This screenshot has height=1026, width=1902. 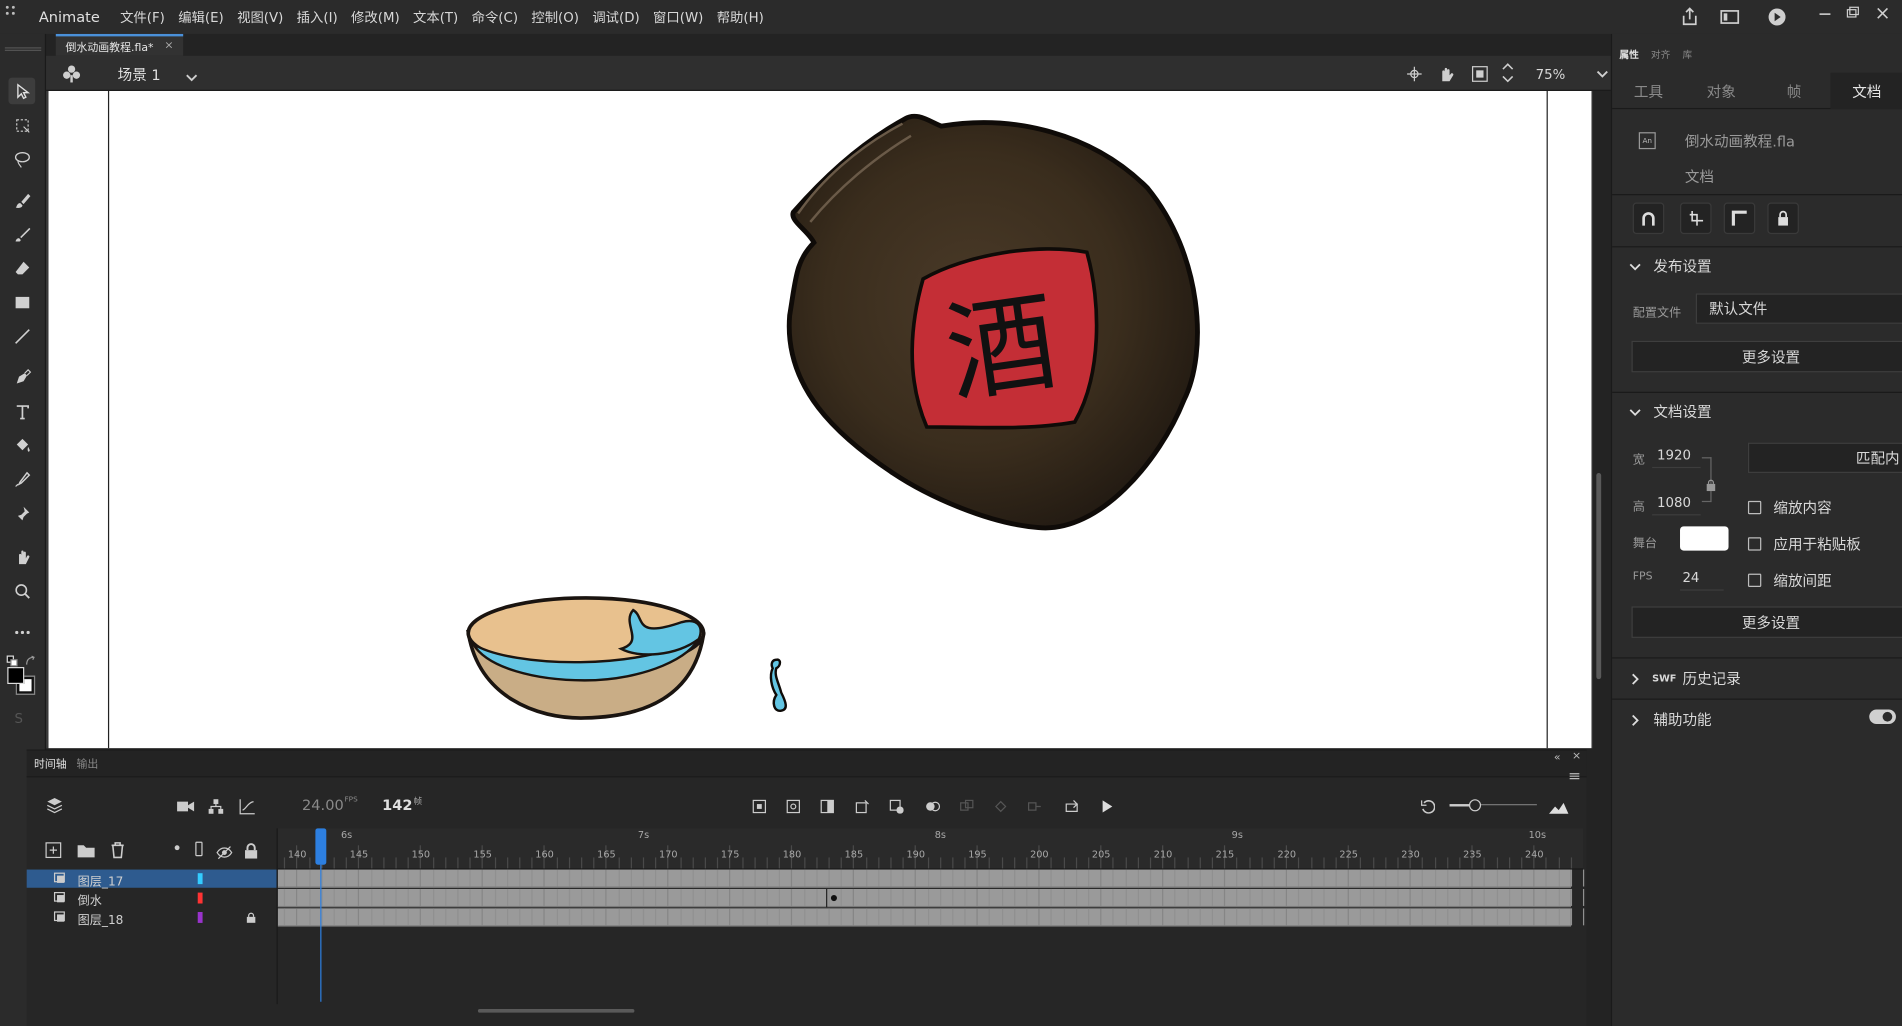 I want to click on constrain-lock-icon, so click(x=1710, y=482).